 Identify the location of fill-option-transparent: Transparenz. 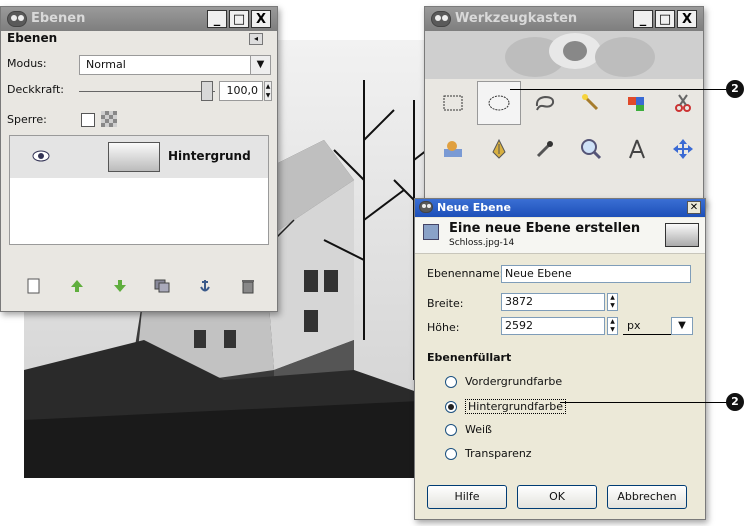
(488, 453).